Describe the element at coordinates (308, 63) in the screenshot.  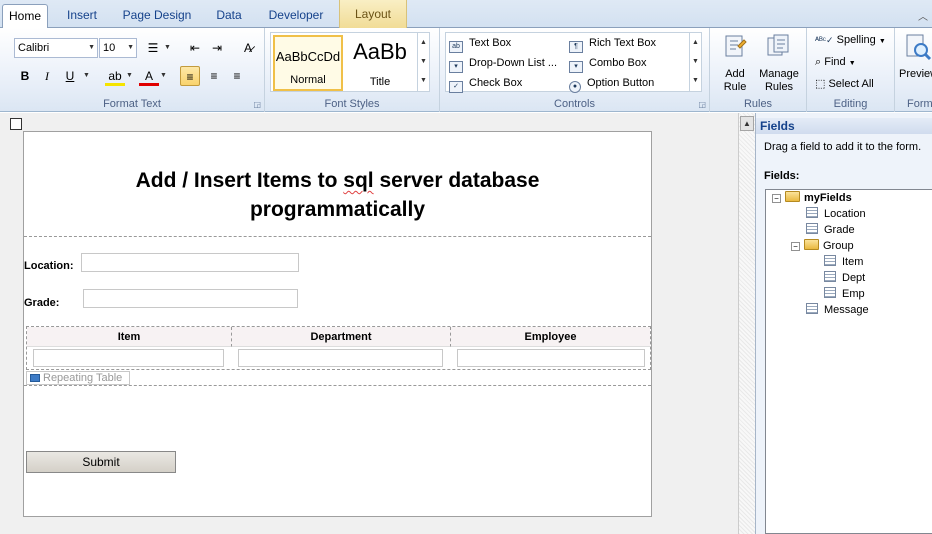
I see `style-normal: AaBbCcDd Normal` at that location.